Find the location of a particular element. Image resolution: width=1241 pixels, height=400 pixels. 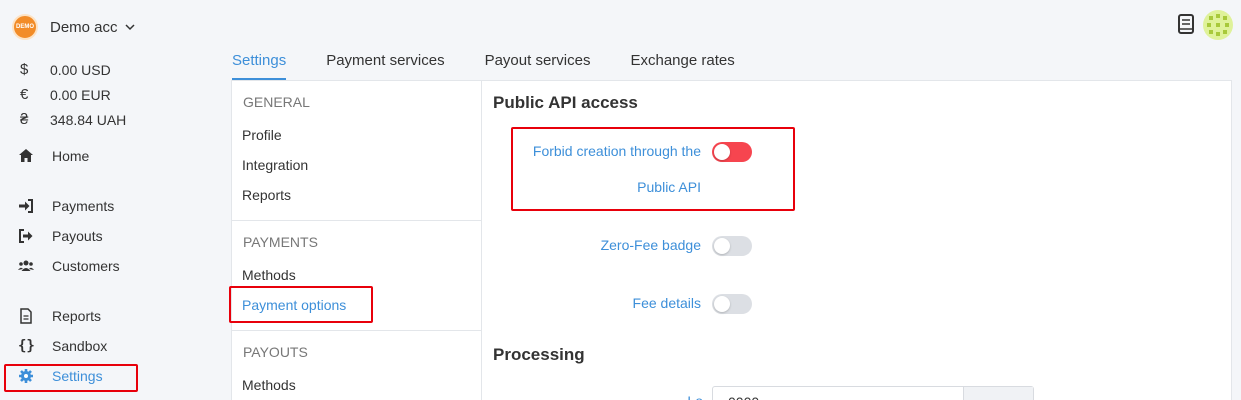

subnav-item-reports: Reports is located at coordinates (356, 196).